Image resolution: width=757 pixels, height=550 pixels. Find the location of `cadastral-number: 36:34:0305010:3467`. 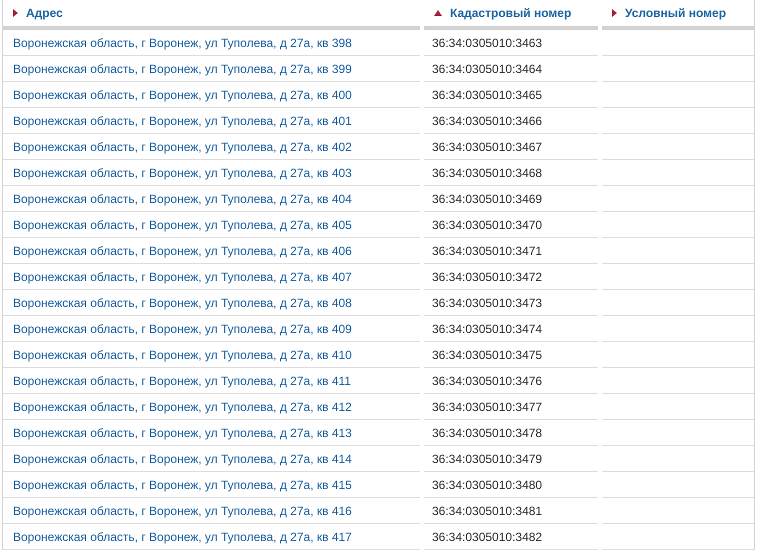

cadastral-number: 36:34:0305010:3467 is located at coordinates (487, 147).